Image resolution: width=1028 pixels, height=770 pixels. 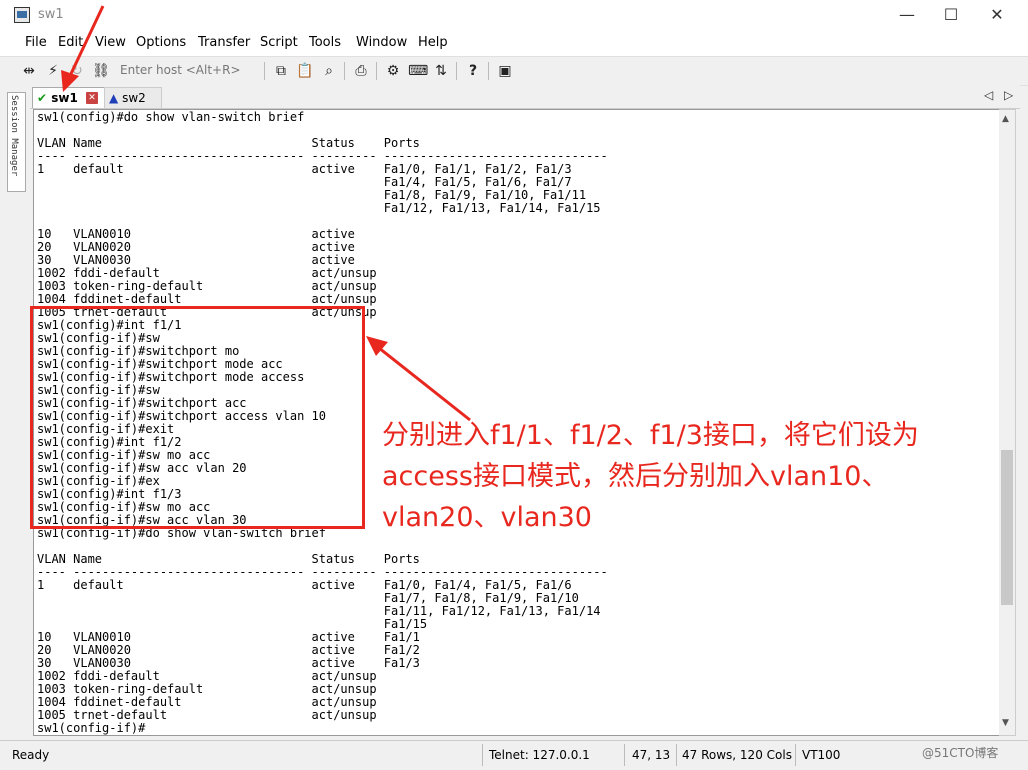 I want to click on status-size: 47 Rows, 120 Cols, so click(x=737, y=755).